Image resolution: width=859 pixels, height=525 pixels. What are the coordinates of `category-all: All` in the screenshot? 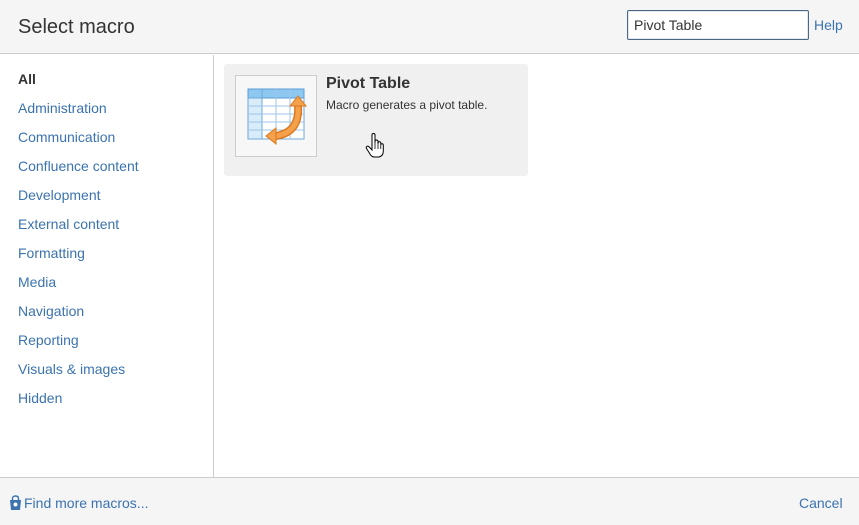 It's located at (106, 83).